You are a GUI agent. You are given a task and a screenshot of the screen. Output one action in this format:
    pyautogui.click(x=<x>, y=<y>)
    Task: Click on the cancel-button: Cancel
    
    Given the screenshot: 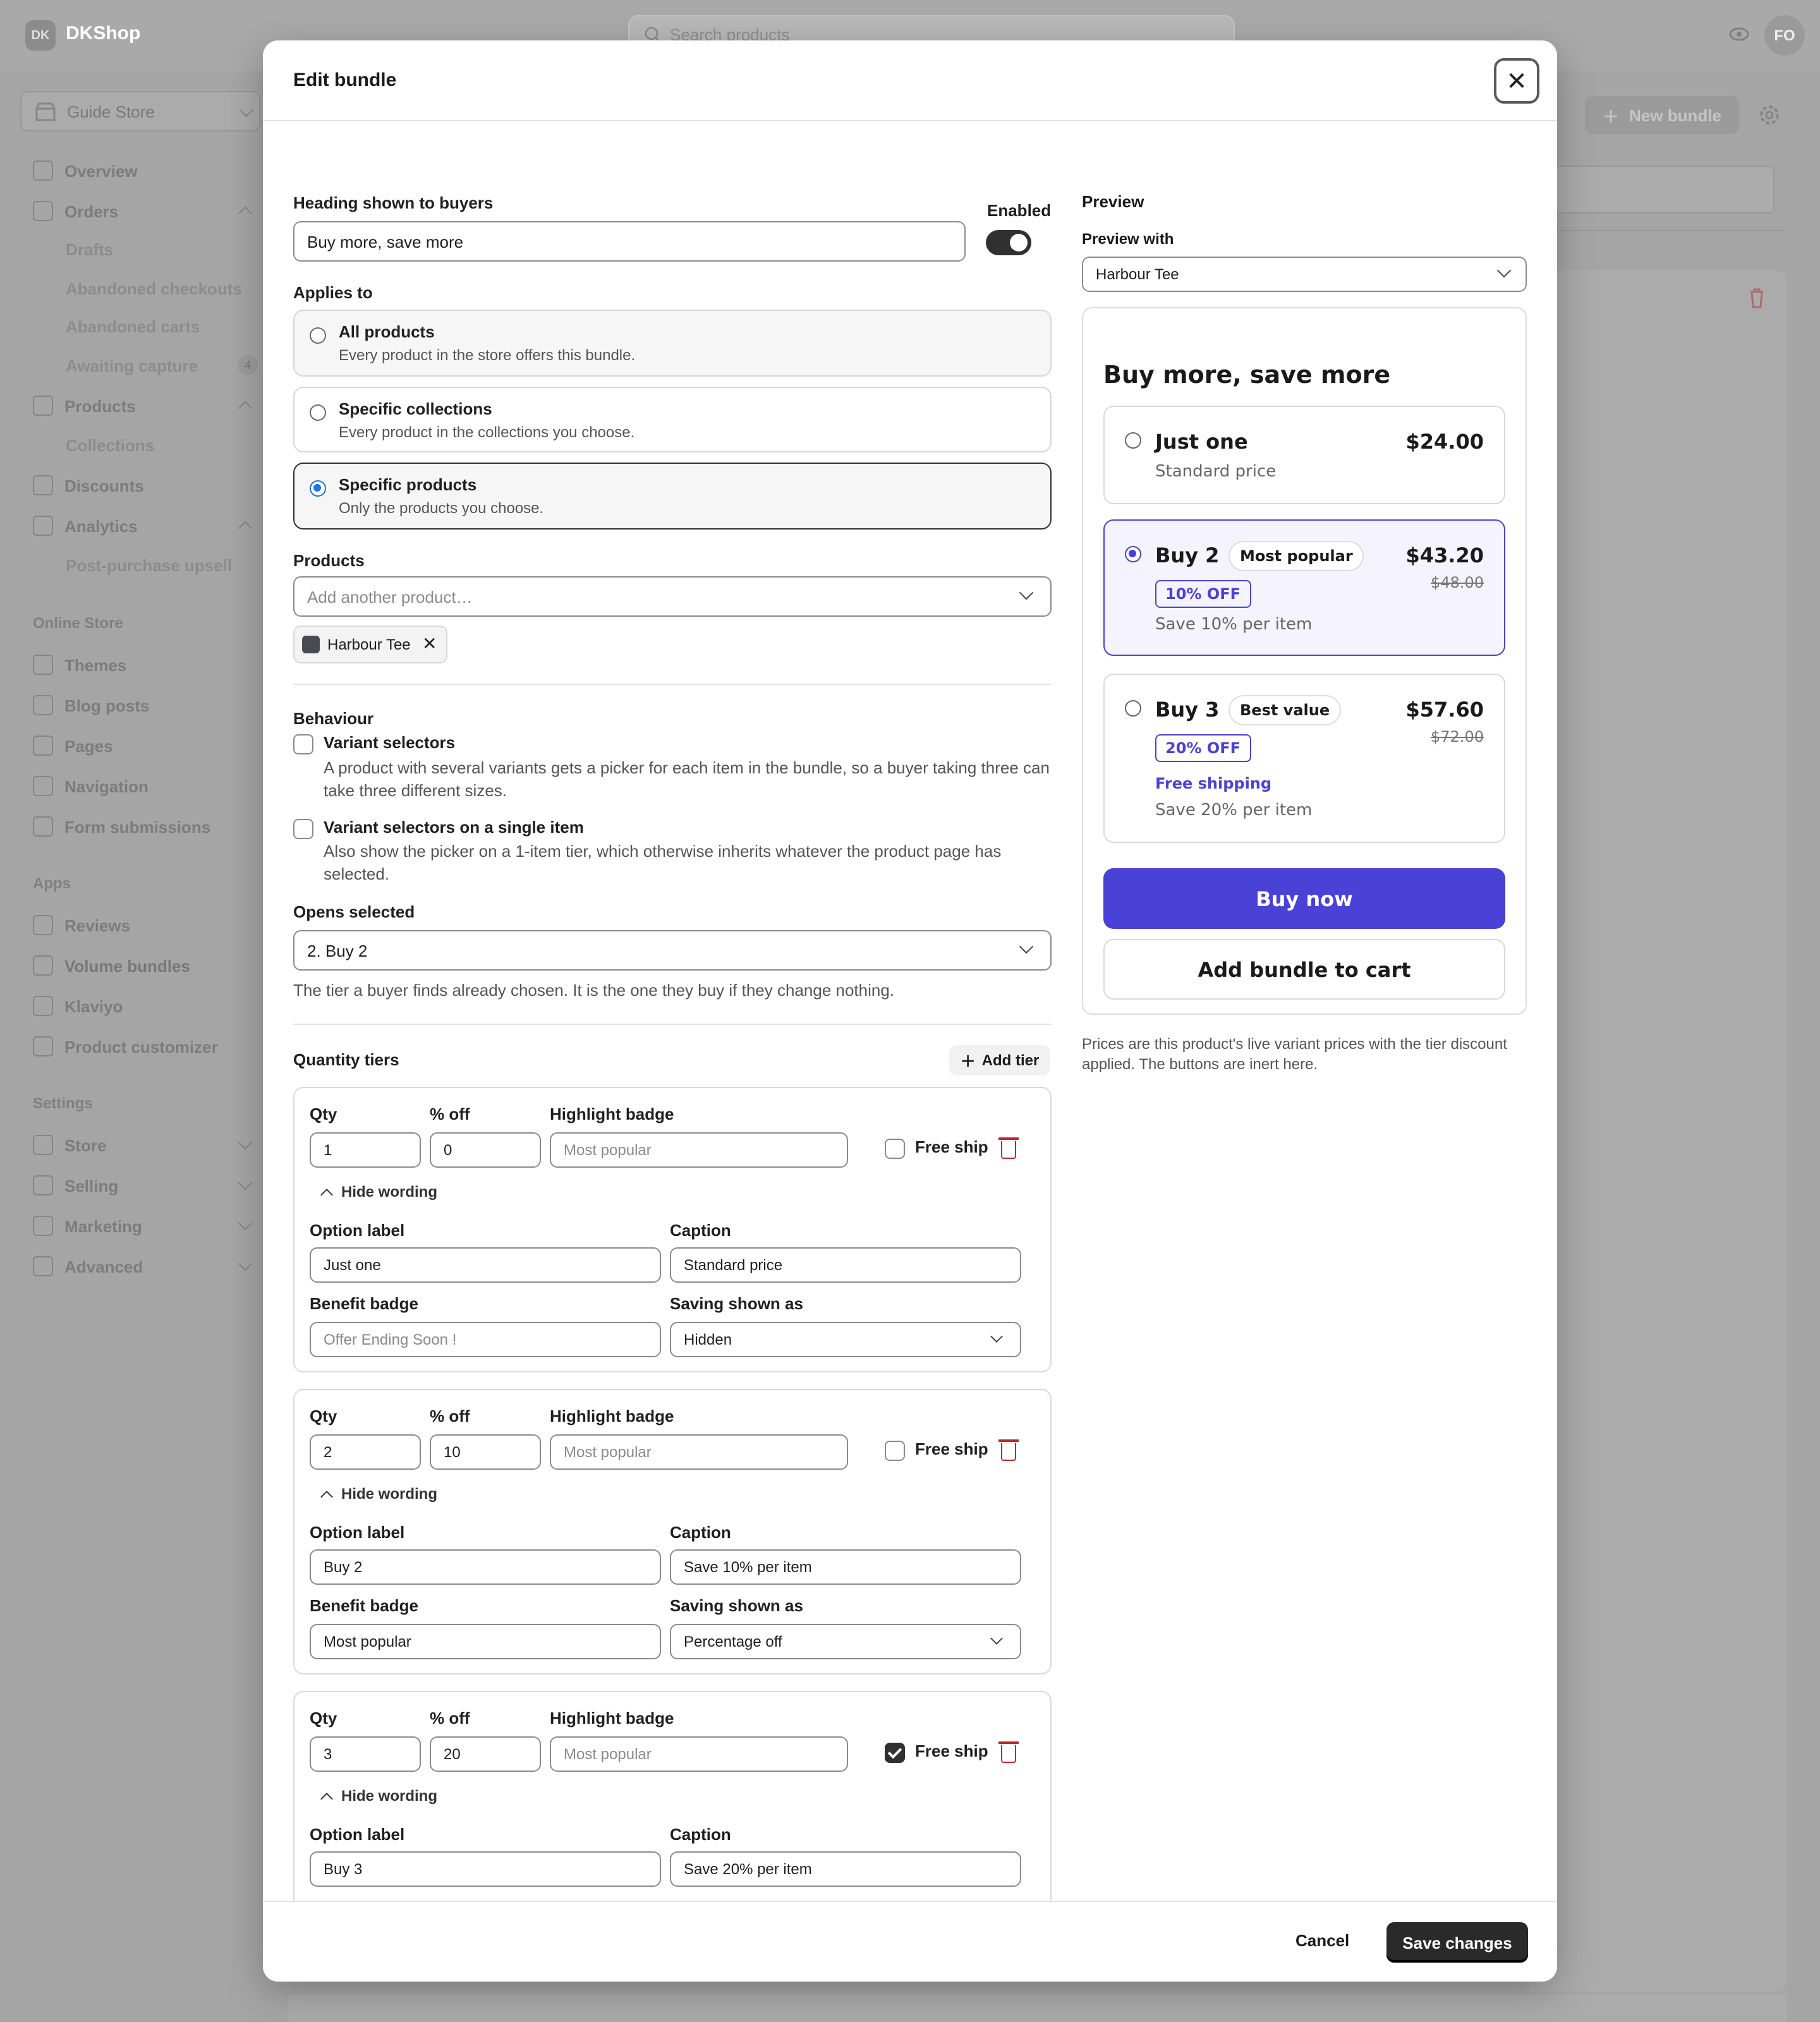 What is the action you would take?
    pyautogui.click(x=1322, y=1940)
    